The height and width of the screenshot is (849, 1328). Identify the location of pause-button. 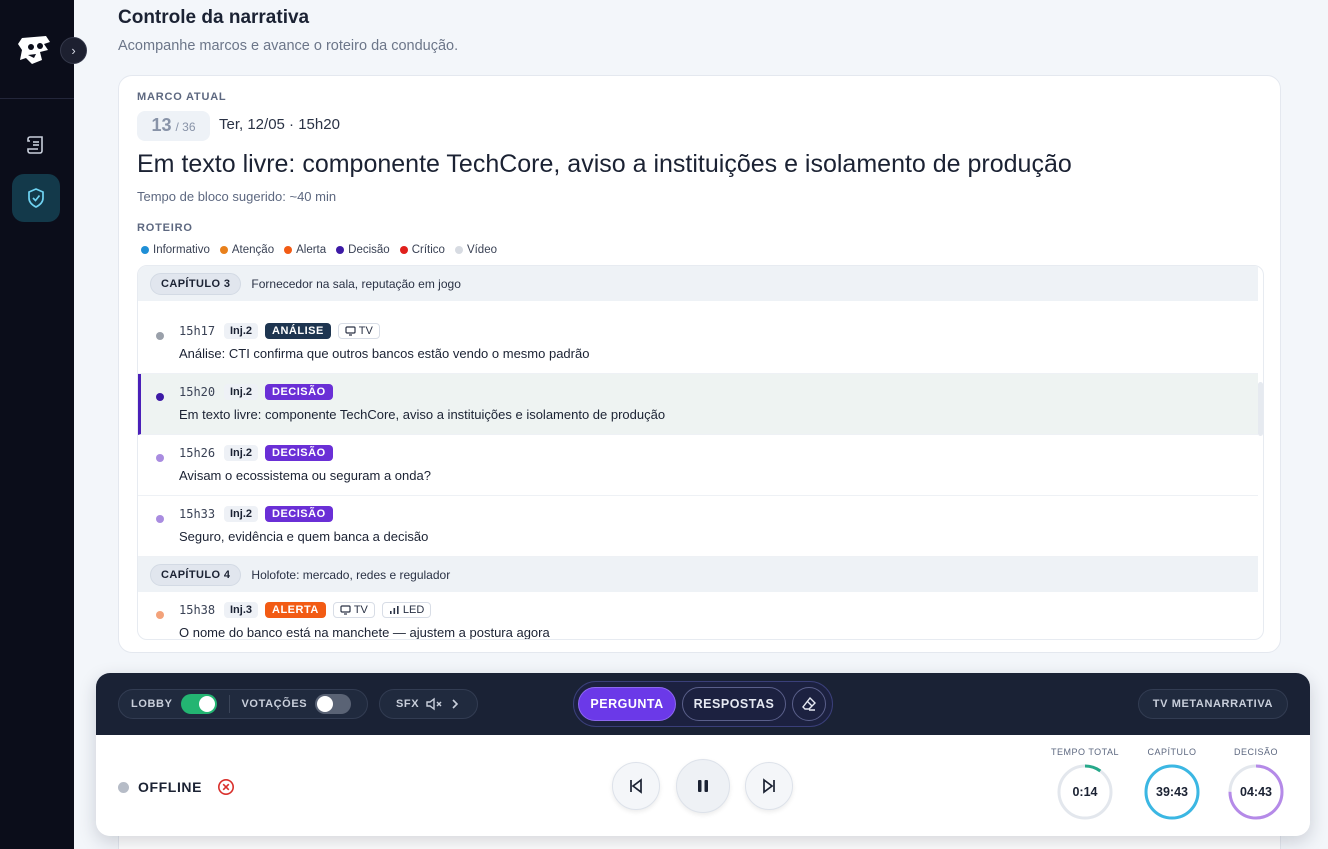
(703, 786).